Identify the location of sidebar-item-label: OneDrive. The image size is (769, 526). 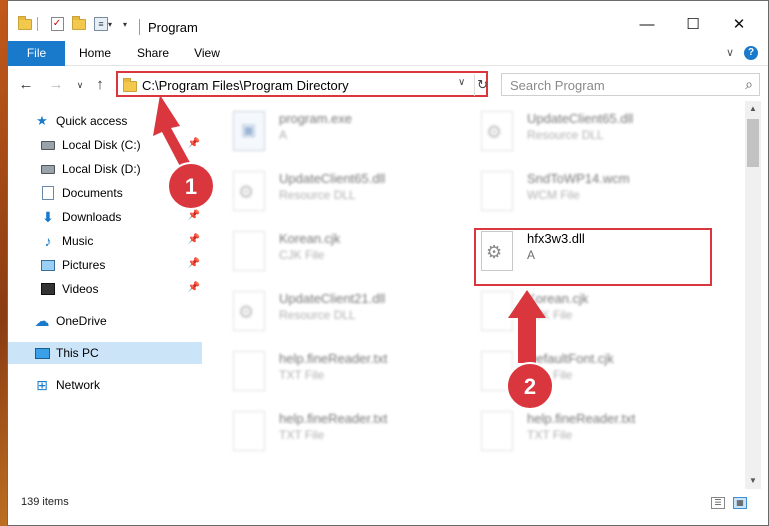
(81, 321).